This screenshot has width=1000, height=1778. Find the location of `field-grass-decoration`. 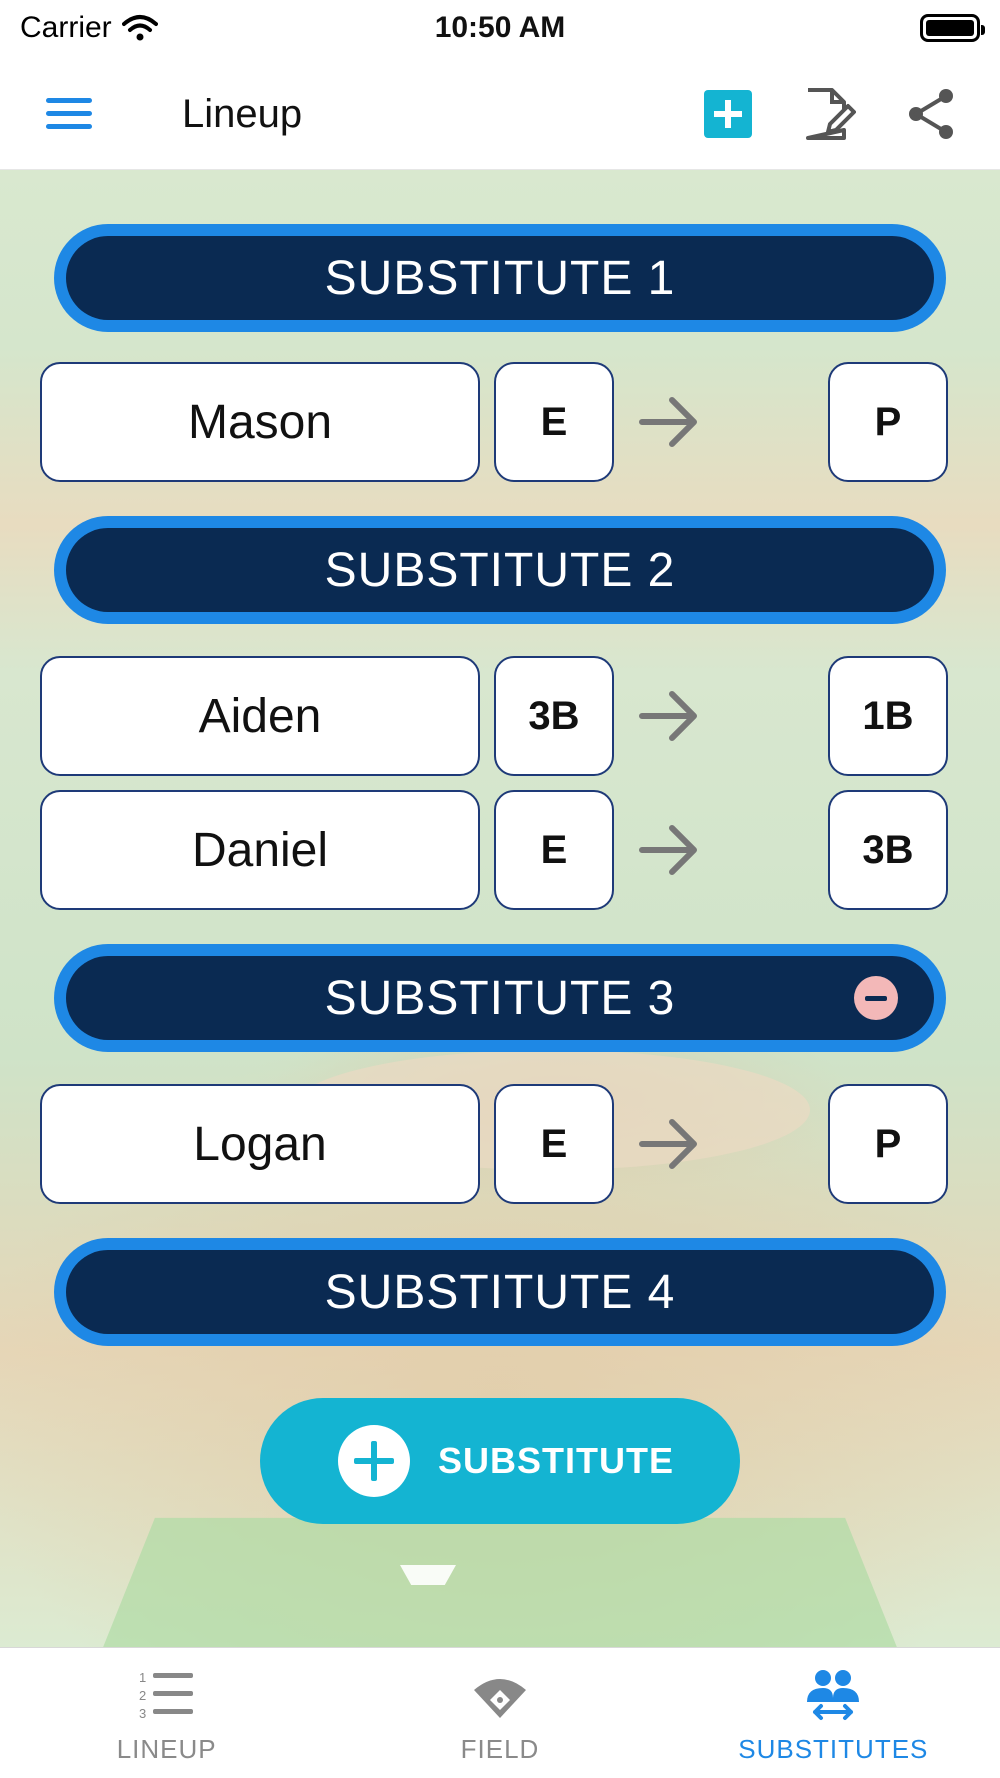

field-grass-decoration is located at coordinates (500, 1582).